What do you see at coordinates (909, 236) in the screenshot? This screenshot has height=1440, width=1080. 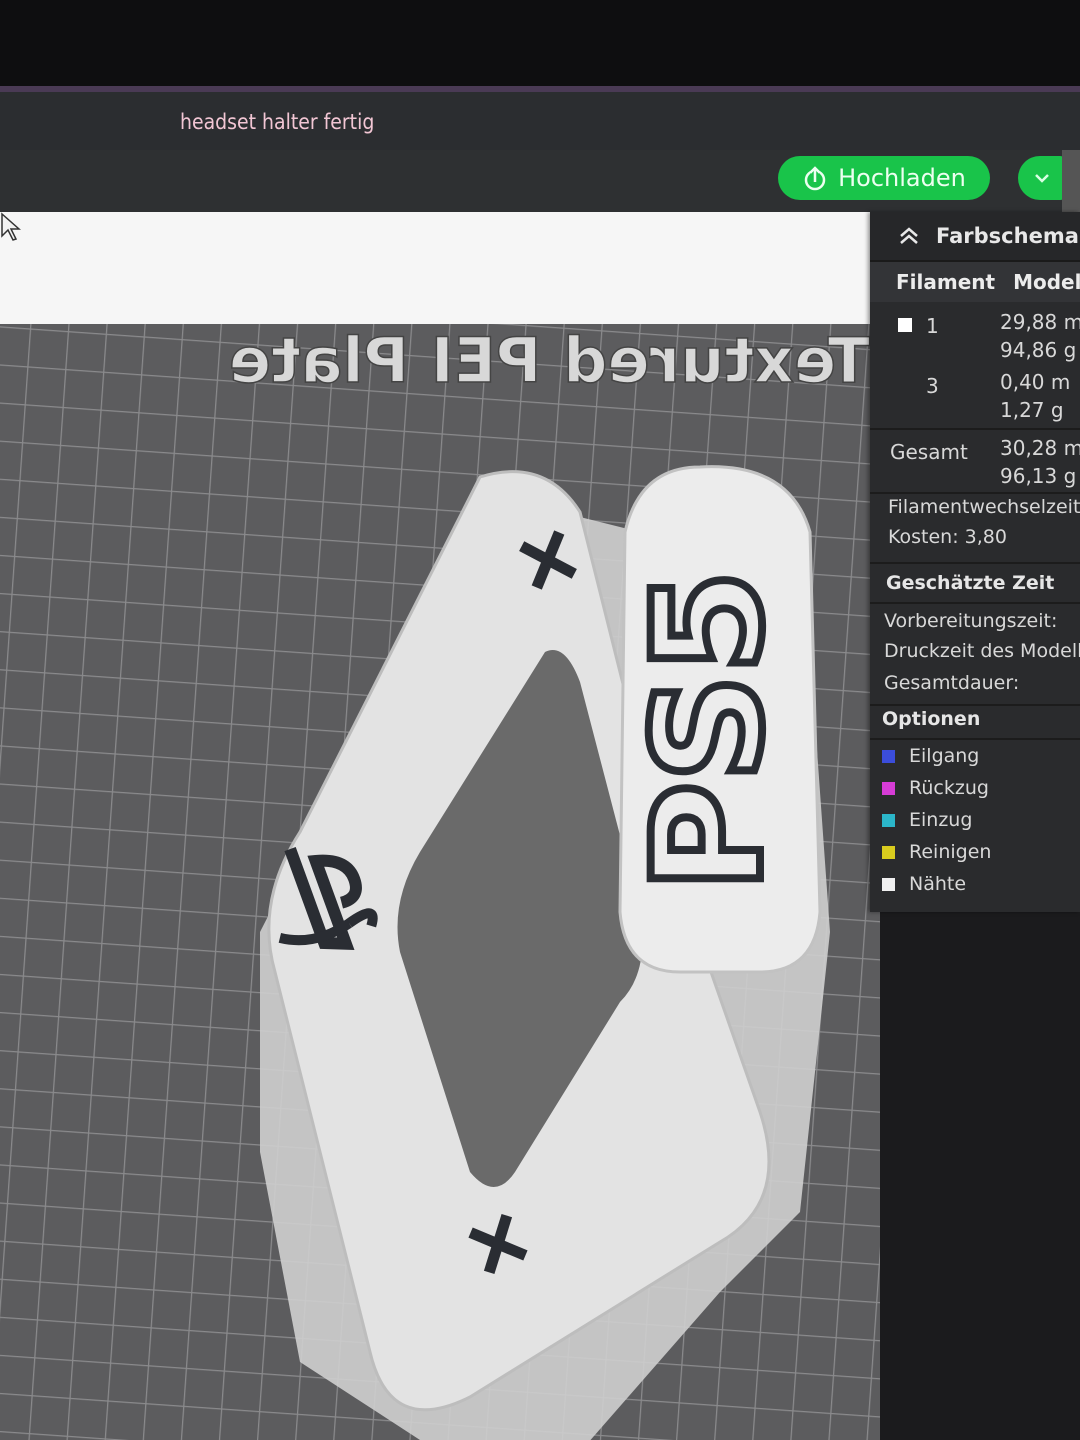 I see `chevron-up-icon` at bounding box center [909, 236].